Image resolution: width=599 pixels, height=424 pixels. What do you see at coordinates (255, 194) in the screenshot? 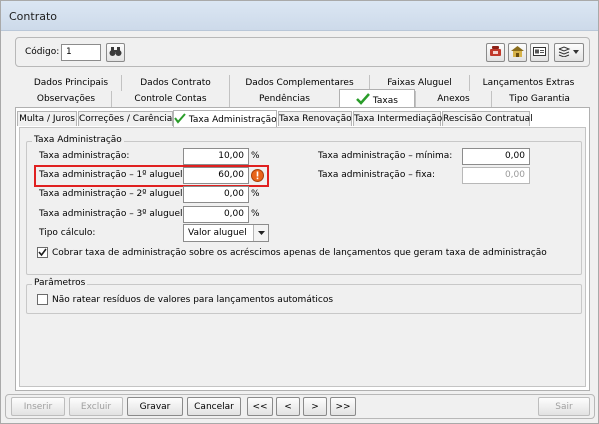
I see `second-rent-percent: %` at bounding box center [255, 194].